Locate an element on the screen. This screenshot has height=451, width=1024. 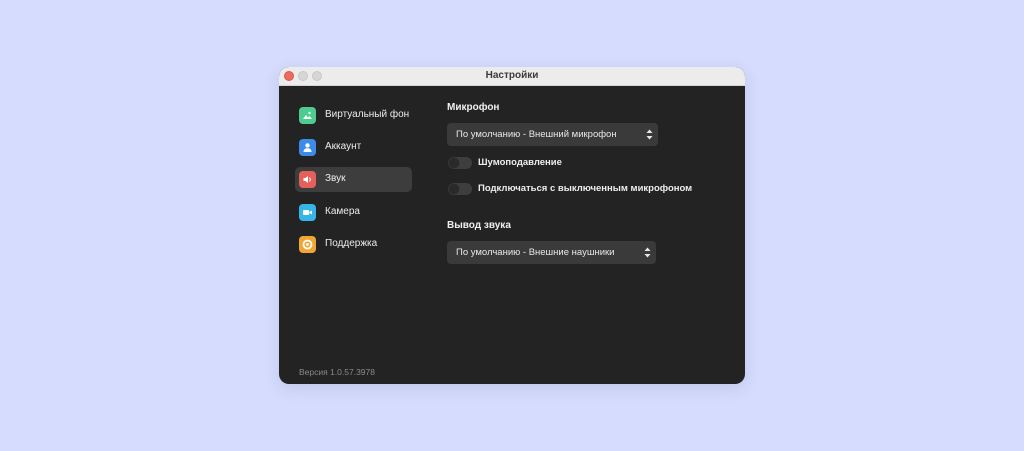
lifebuoy-icon is located at coordinates (307, 244).